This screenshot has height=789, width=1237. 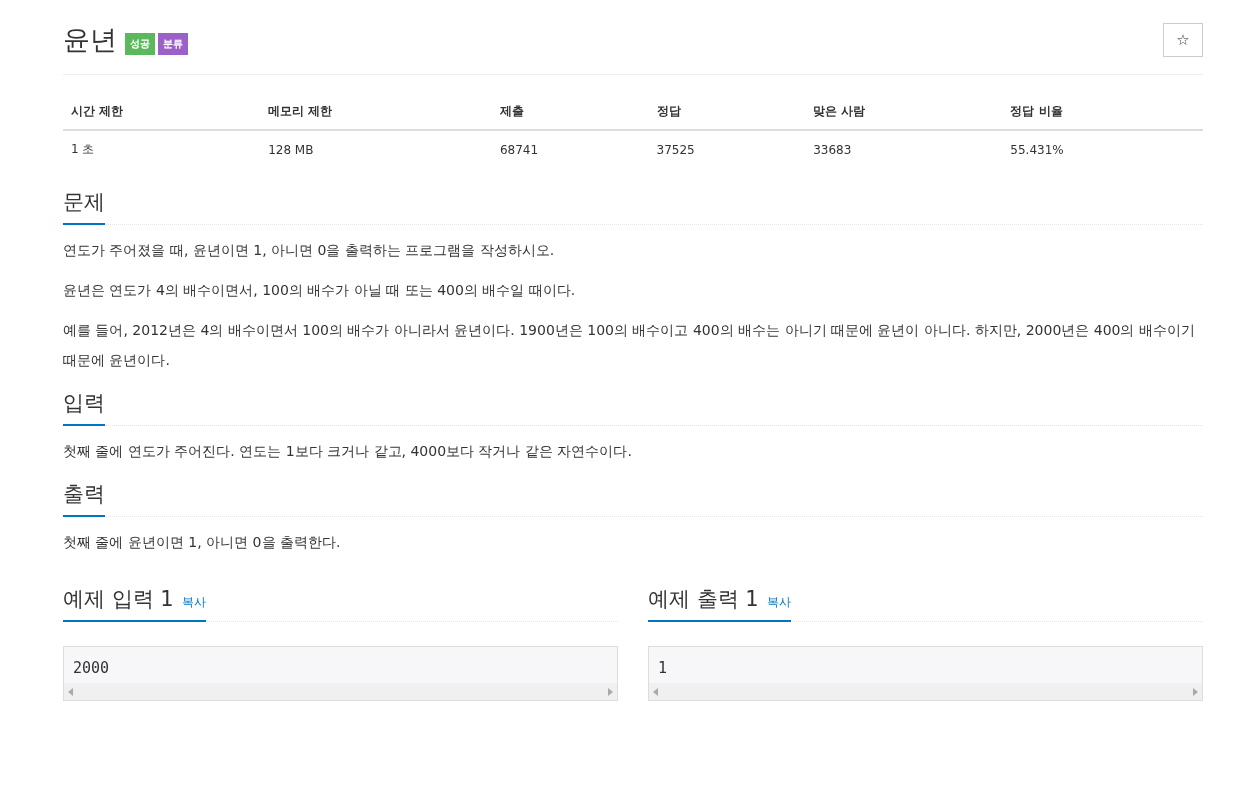 I want to click on table-cell: 55.431%, so click(x=1102, y=149).